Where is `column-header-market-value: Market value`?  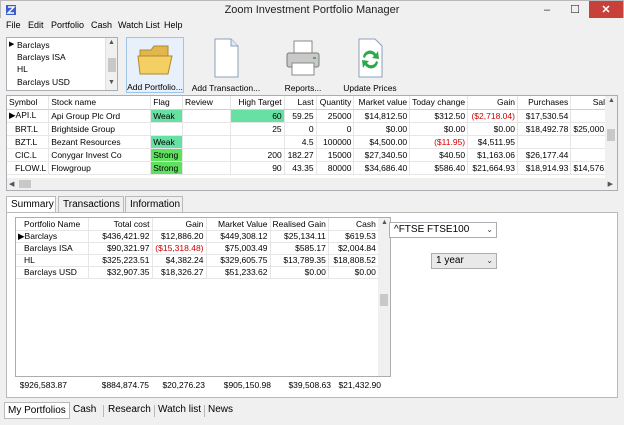 column-header-market-value: Market value is located at coordinates (382, 103).